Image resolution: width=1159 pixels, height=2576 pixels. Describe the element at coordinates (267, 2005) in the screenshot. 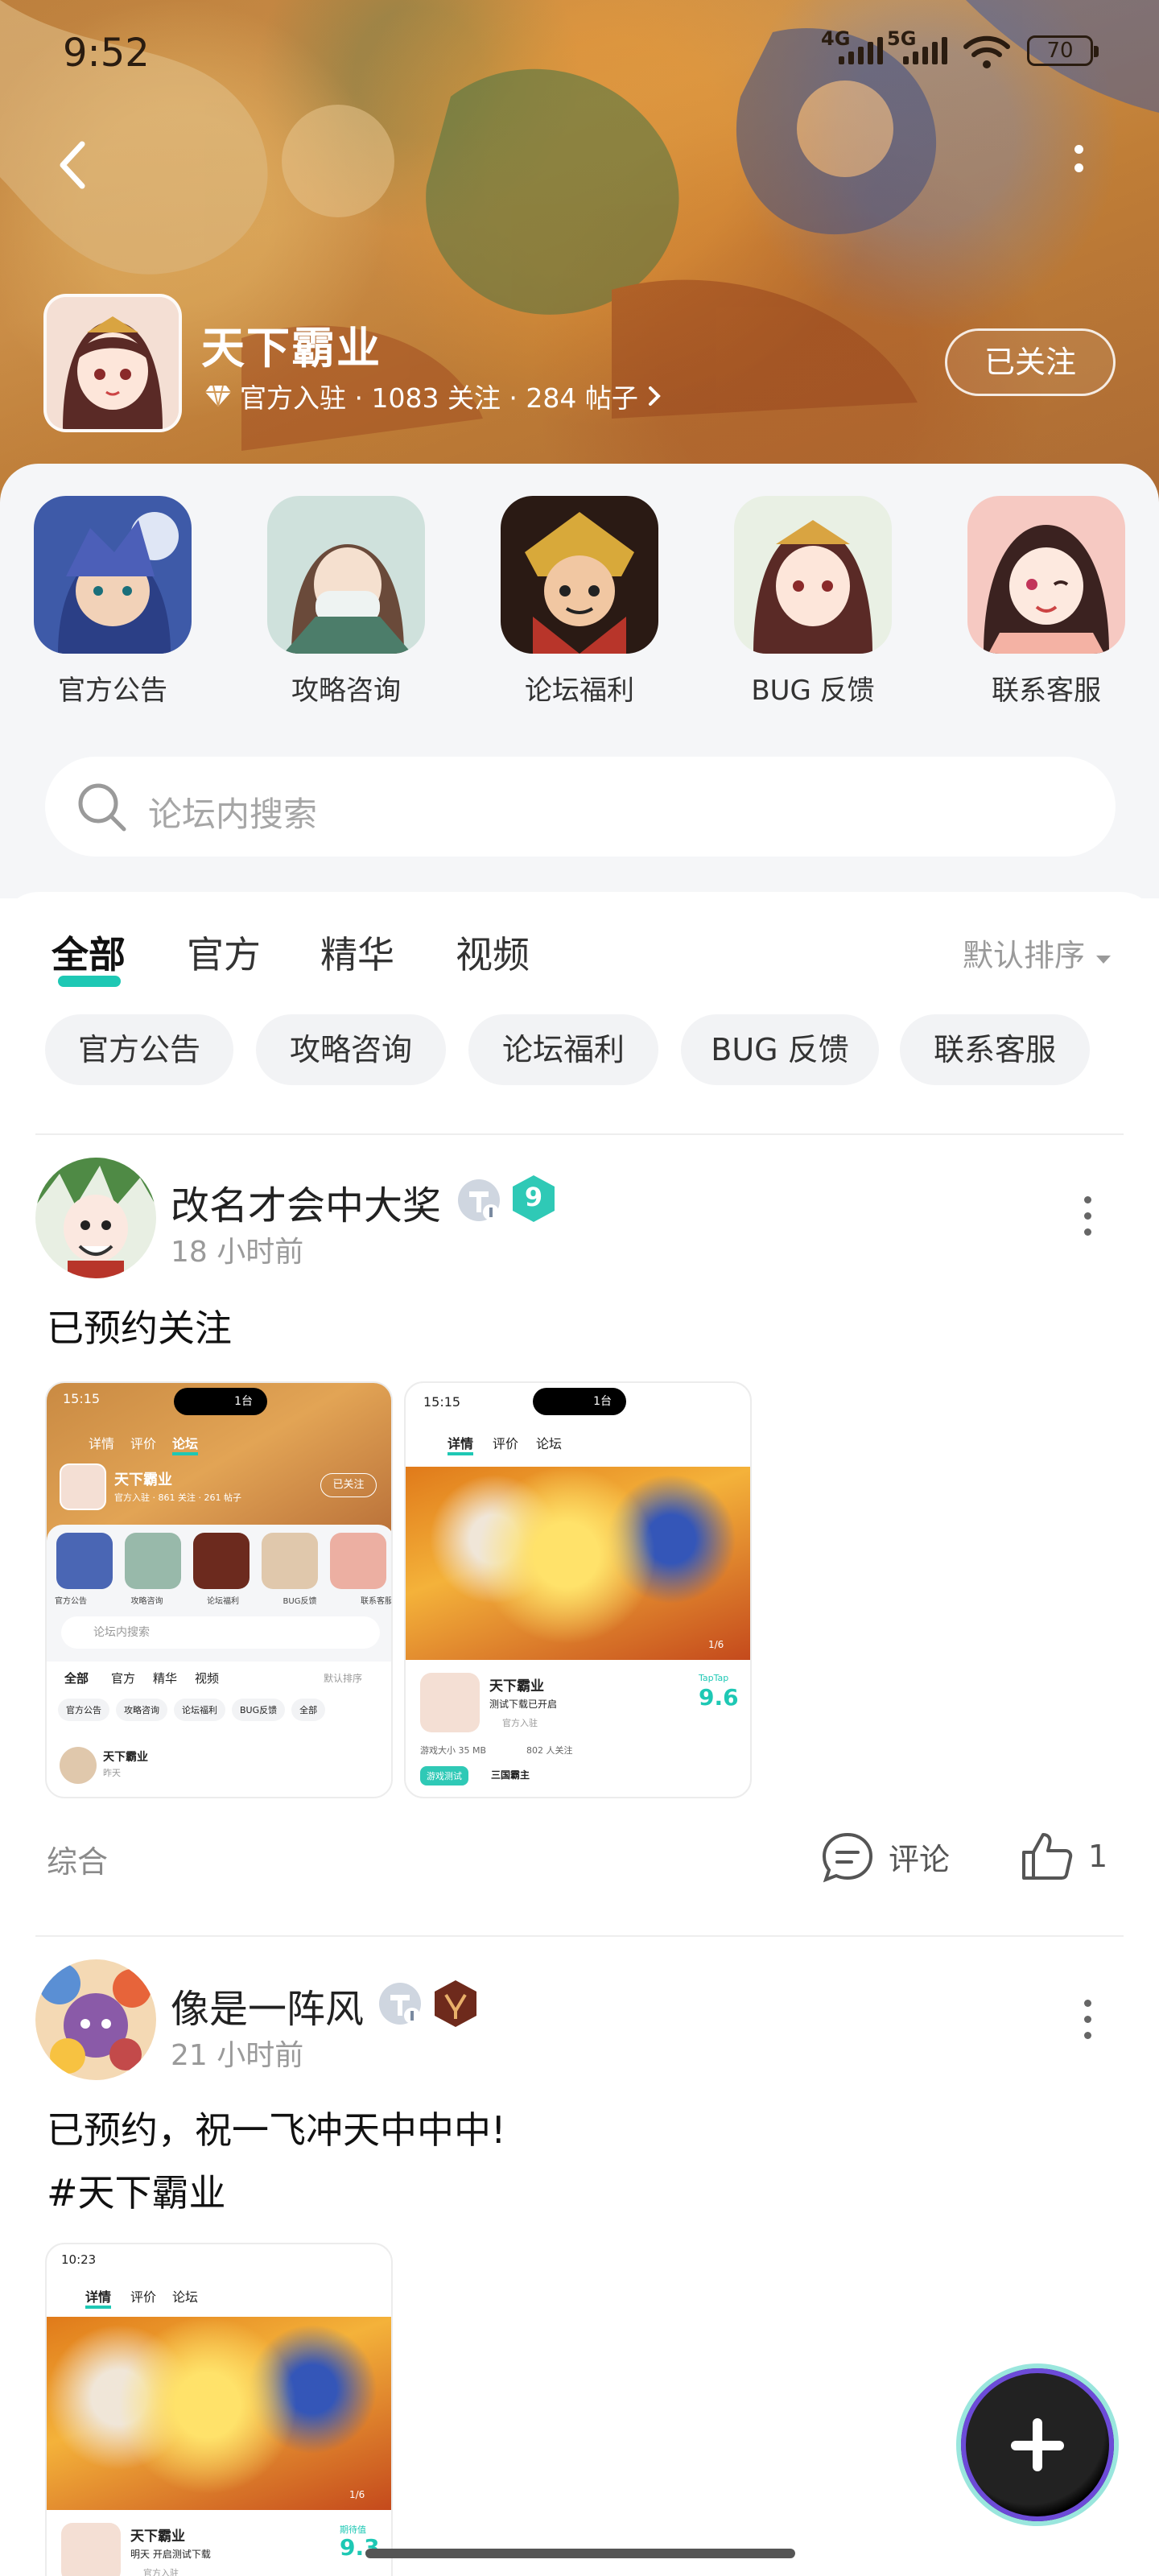

I see `post-author: 像是一阵风` at that location.